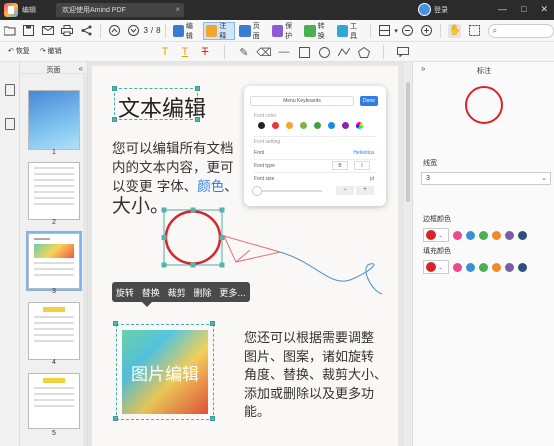 The width and height of the screenshot is (554, 446). What do you see at coordinates (48, 31) in the screenshot?
I see `mail-icon` at bounding box center [48, 31].